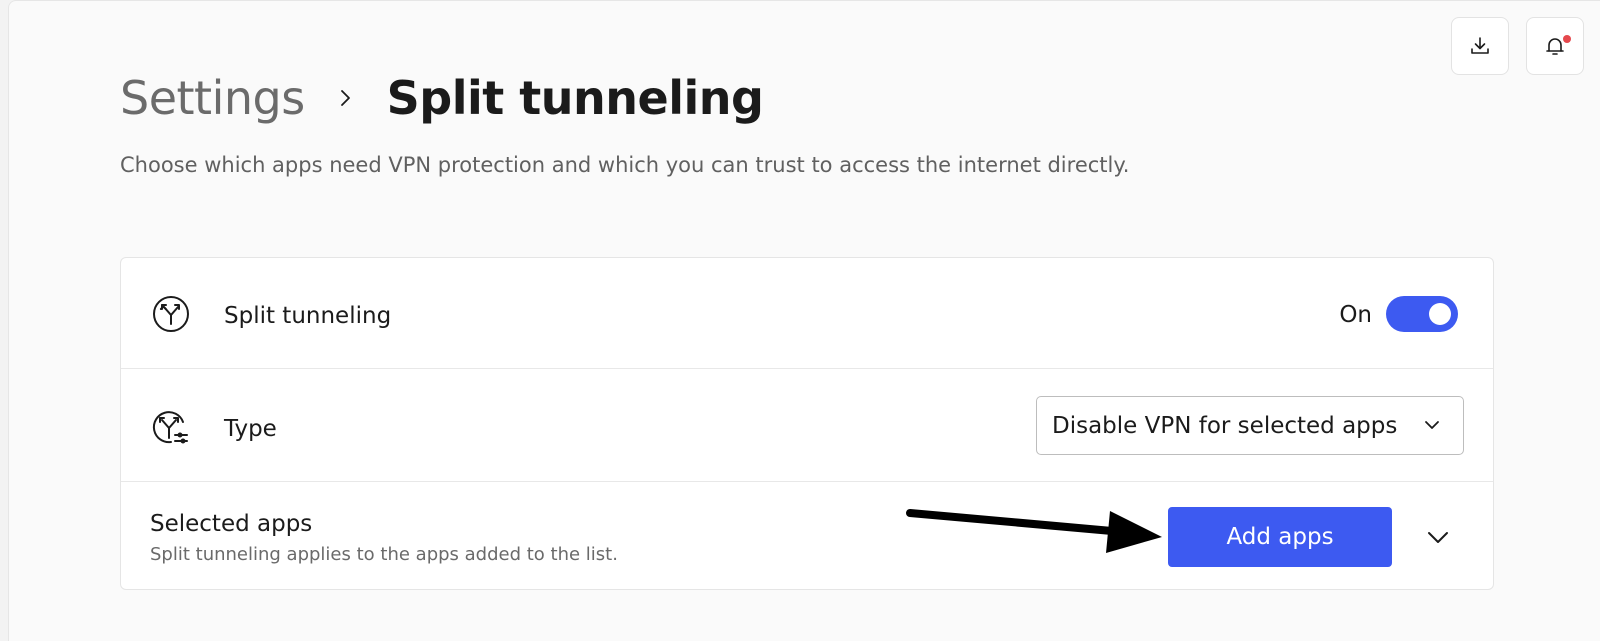 This screenshot has height=641, width=1600. I want to click on type-select-value: Disable VPN for selected apps, so click(1225, 425).